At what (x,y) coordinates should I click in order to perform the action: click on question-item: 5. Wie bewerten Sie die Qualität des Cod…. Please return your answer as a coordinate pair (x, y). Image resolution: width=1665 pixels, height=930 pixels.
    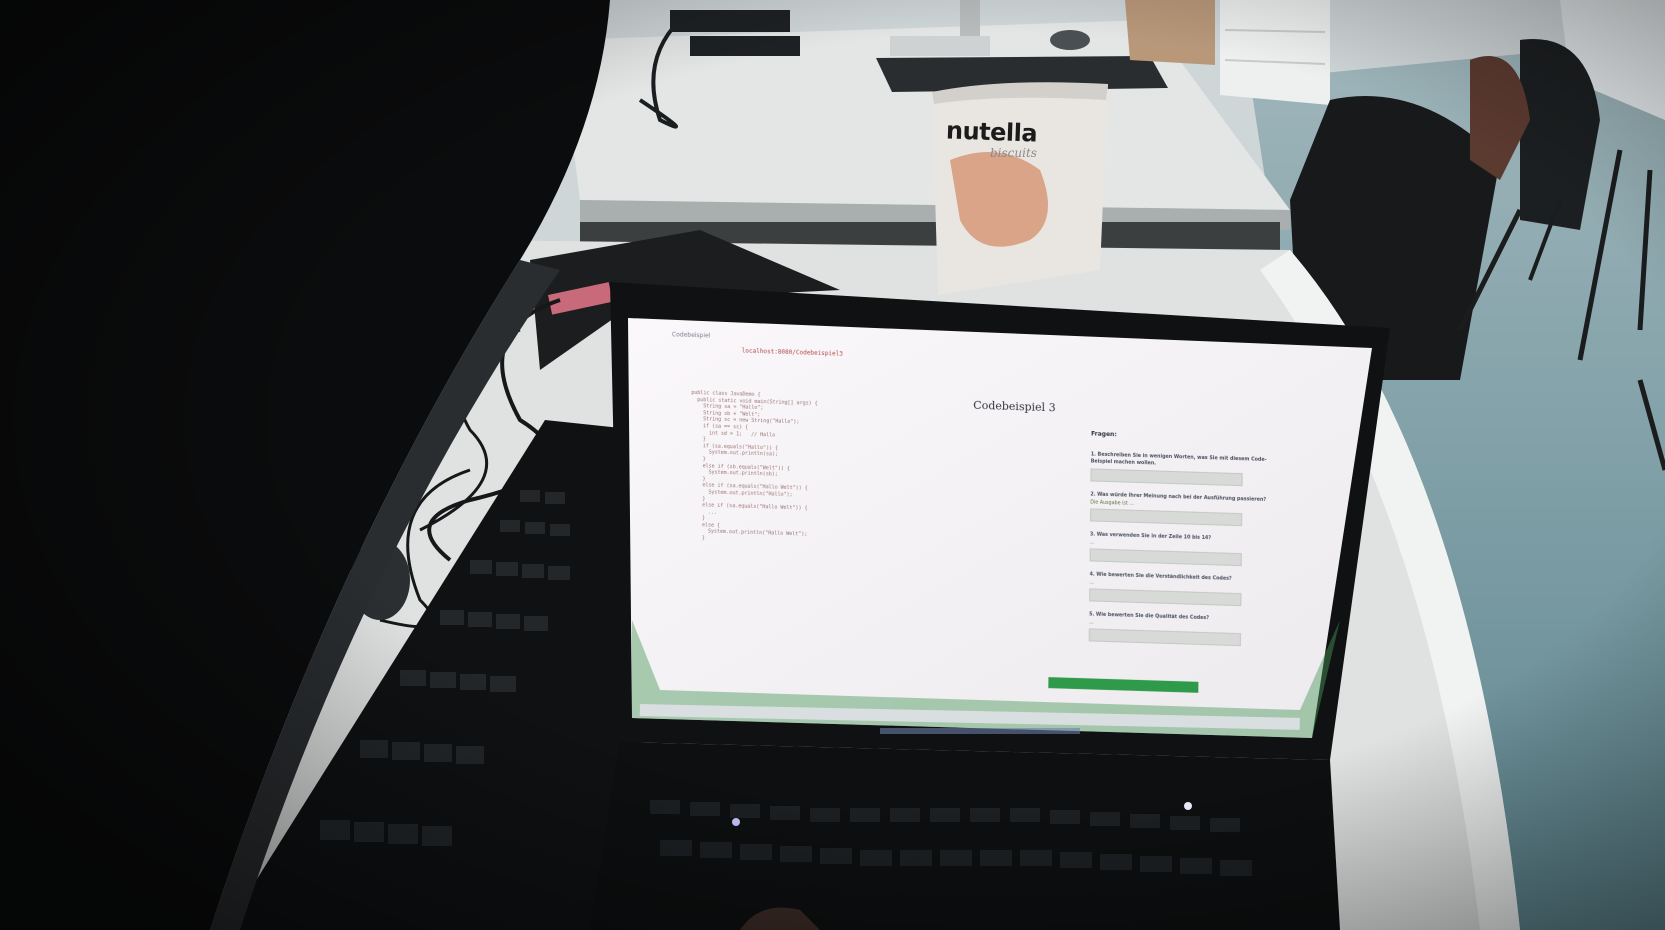
    Looking at the image, I should click on (1178, 629).